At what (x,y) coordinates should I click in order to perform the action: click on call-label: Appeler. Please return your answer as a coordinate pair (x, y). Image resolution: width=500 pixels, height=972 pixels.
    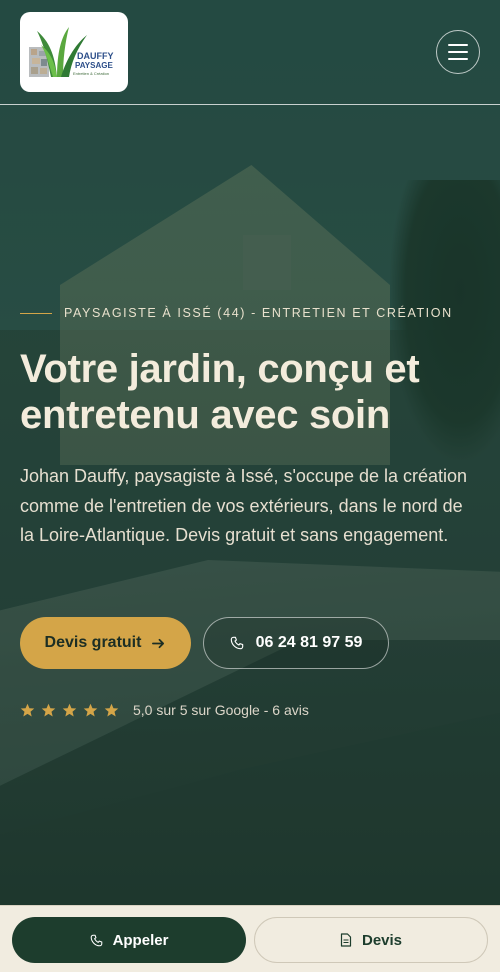
    Looking at the image, I should click on (140, 940).